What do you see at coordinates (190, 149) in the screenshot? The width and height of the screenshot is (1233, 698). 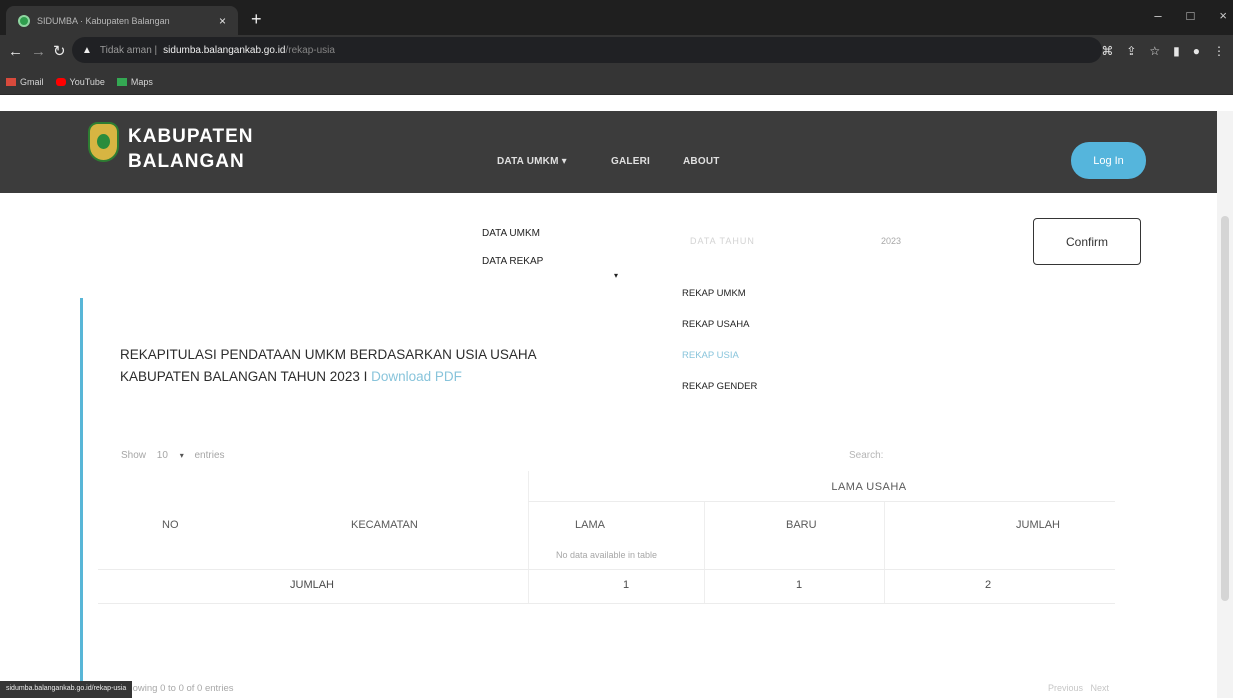 I see `site-logo-text: KABUPATEN BALANGAN` at bounding box center [190, 149].